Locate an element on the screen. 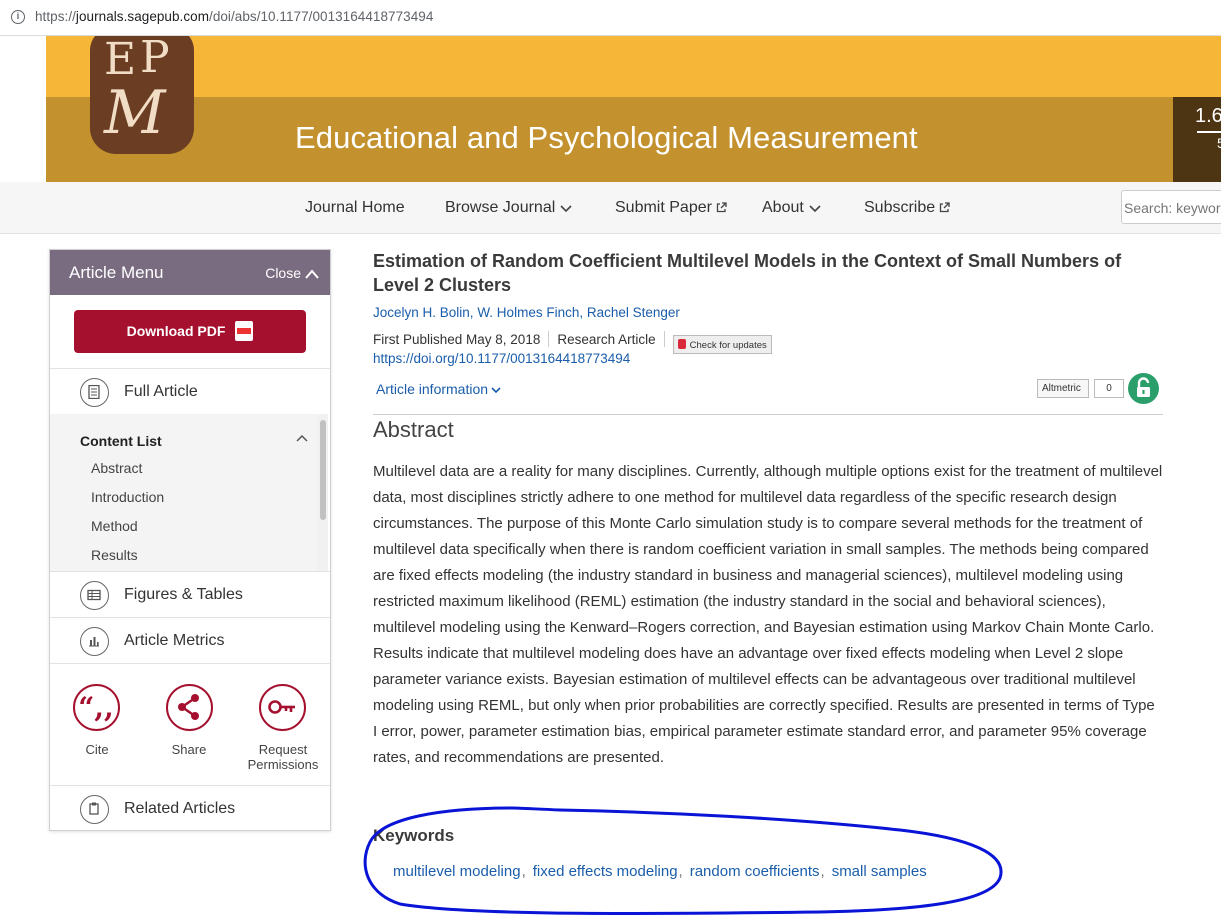  share-button is located at coordinates (189, 707).